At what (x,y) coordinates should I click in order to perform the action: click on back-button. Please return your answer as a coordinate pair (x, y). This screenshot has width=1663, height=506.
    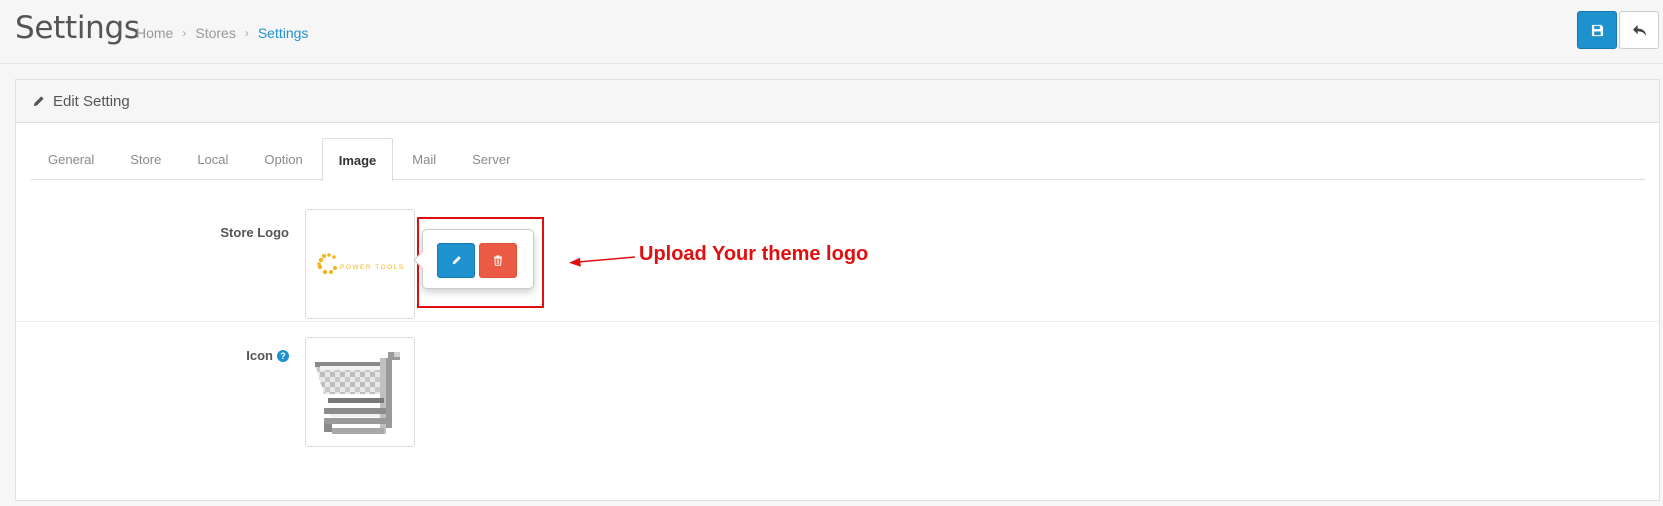
    Looking at the image, I should click on (1639, 30).